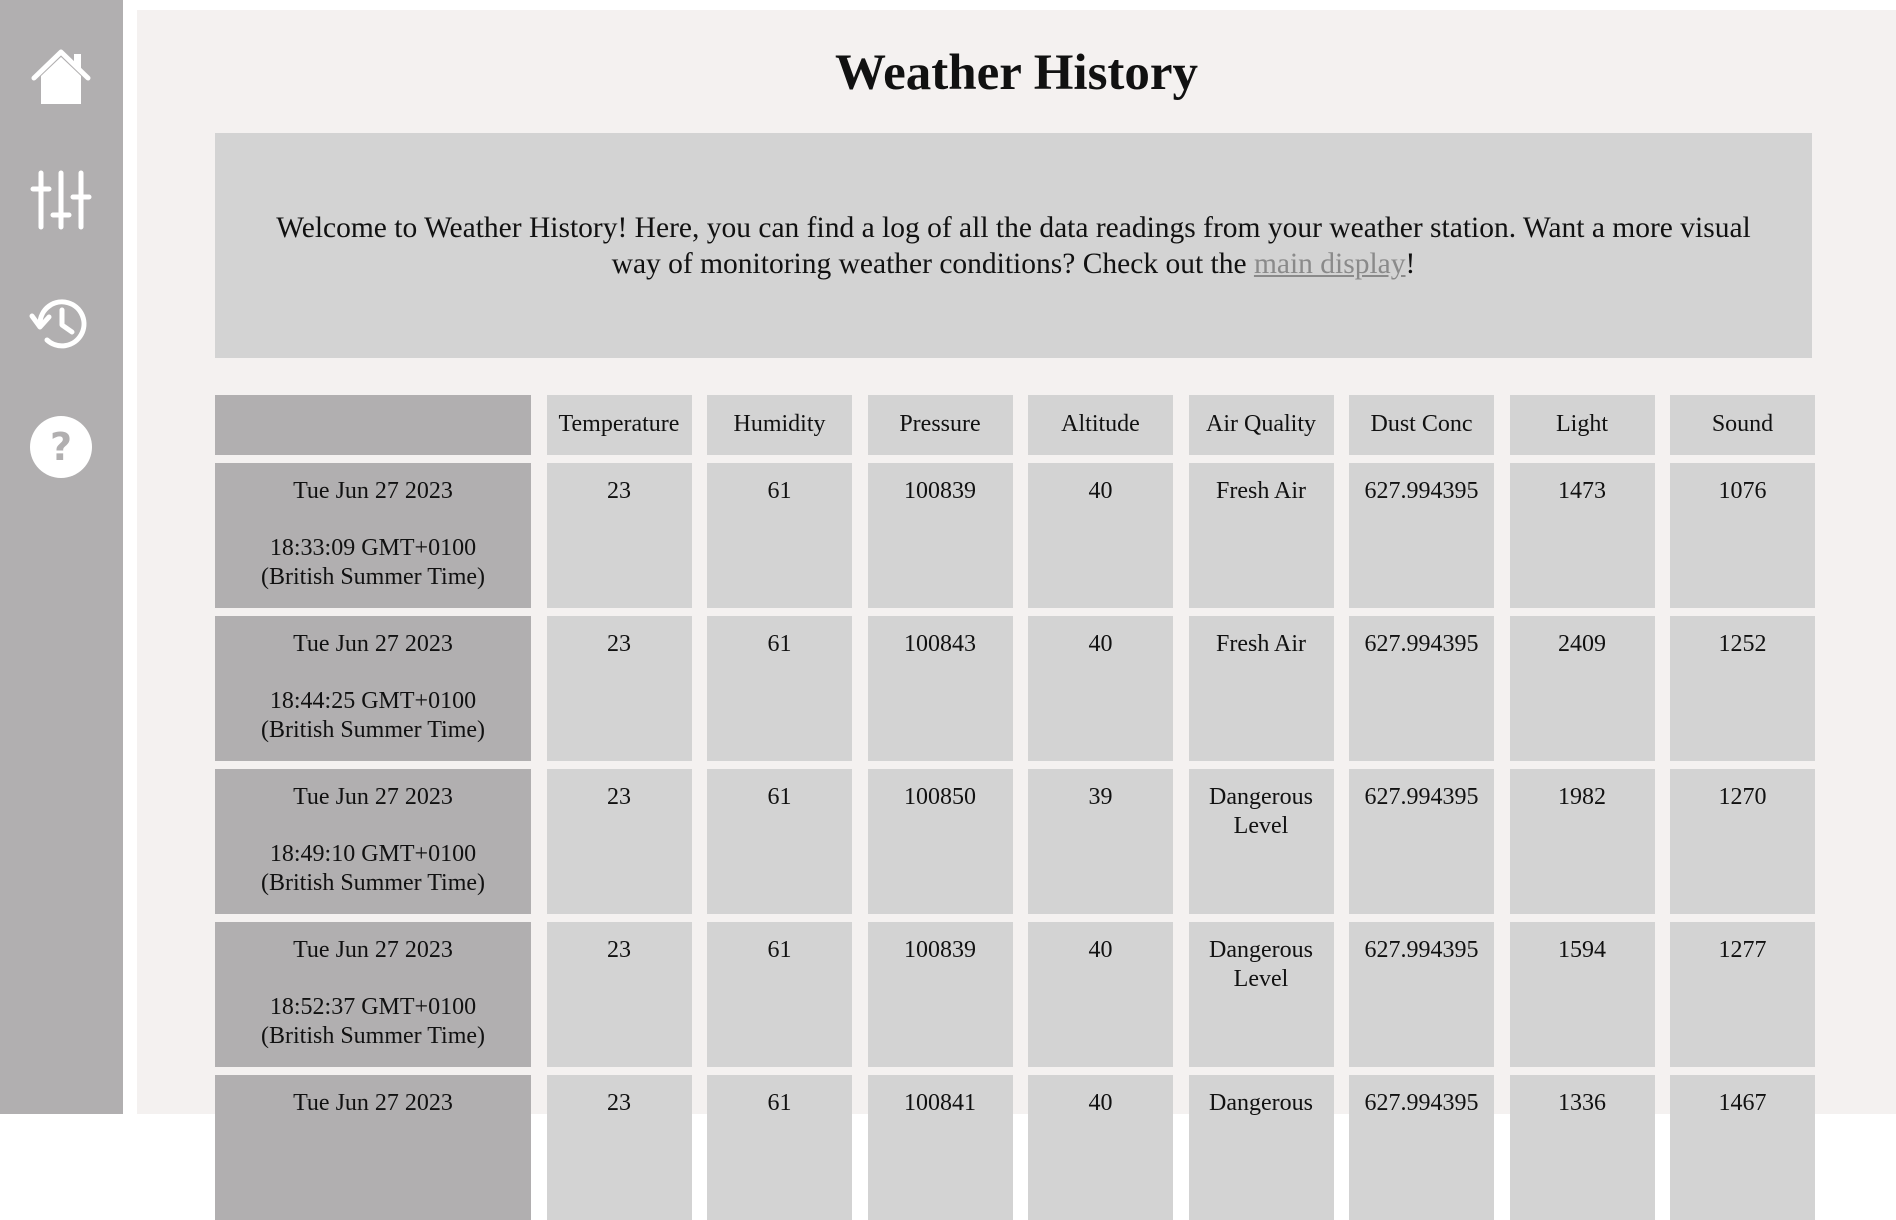 The width and height of the screenshot is (1896, 1220). Describe the element at coordinates (373, 701) in the screenshot. I see `row-time: 18:44:25 GMT+0100` at that location.